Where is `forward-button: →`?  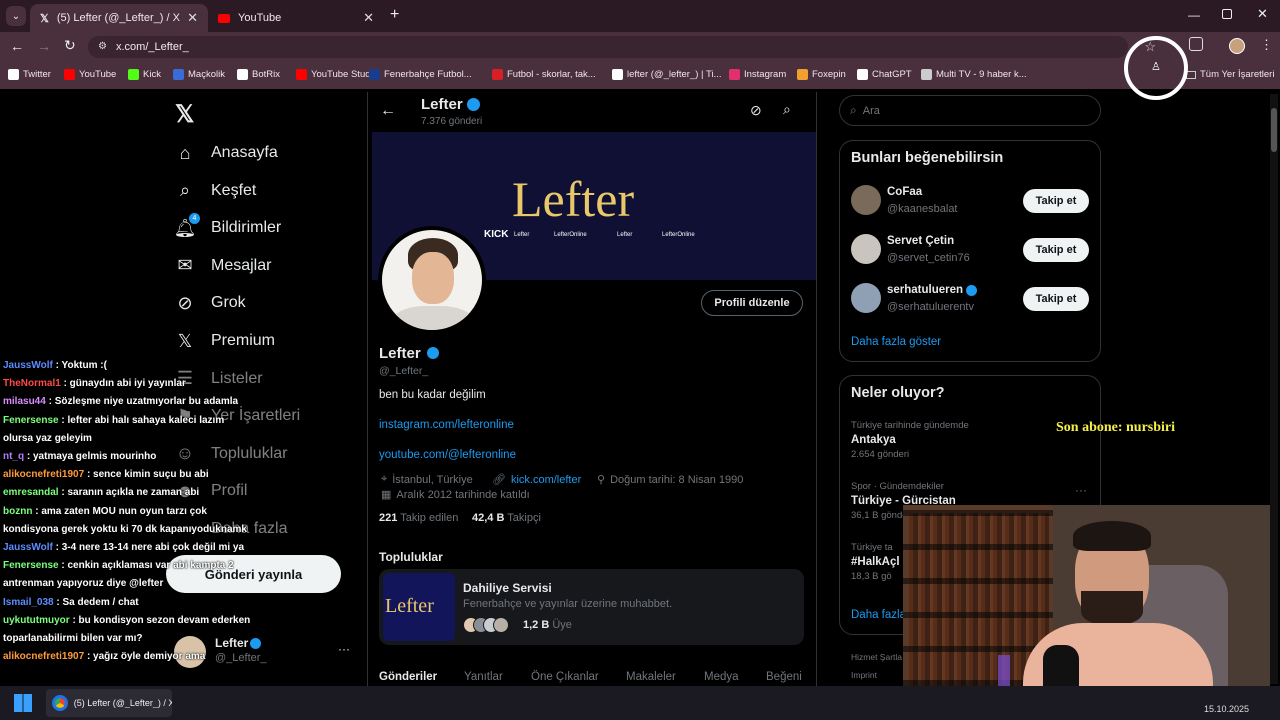 forward-button: → is located at coordinates (44, 46).